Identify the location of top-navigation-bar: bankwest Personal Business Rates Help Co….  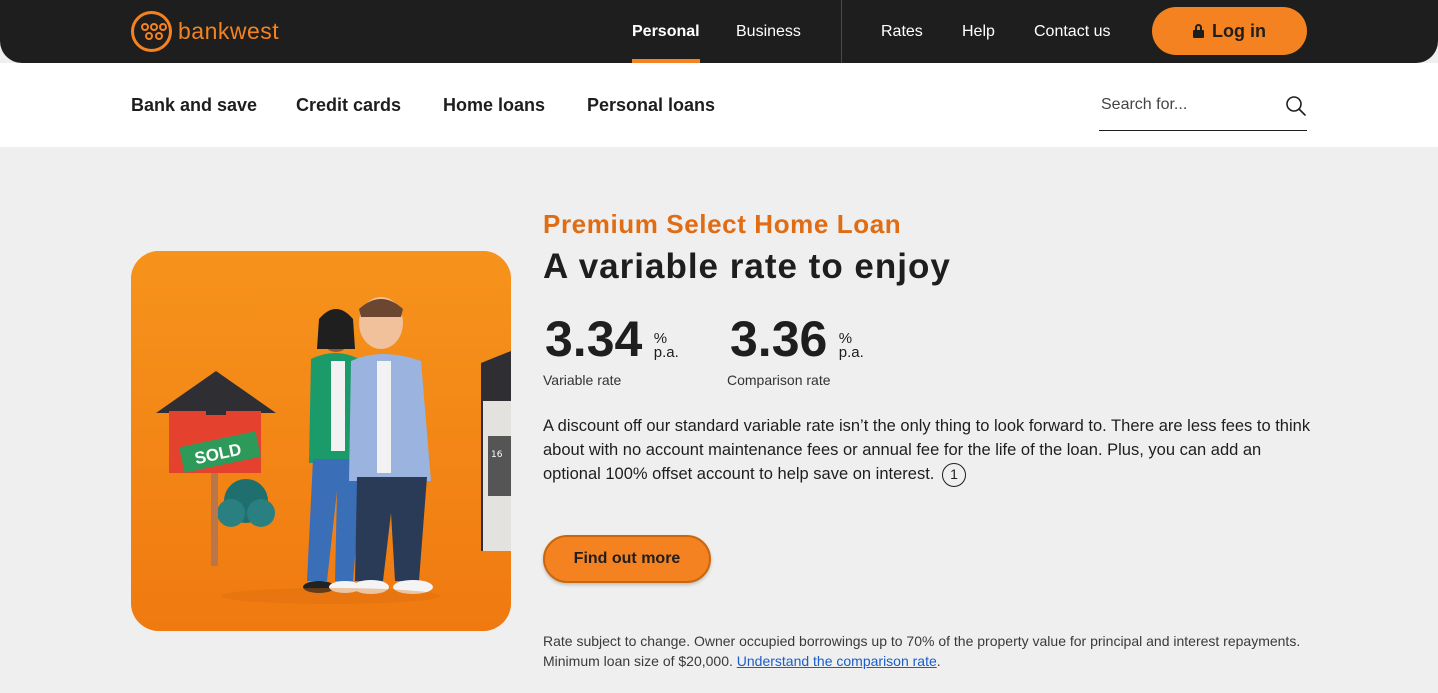
(719, 31).